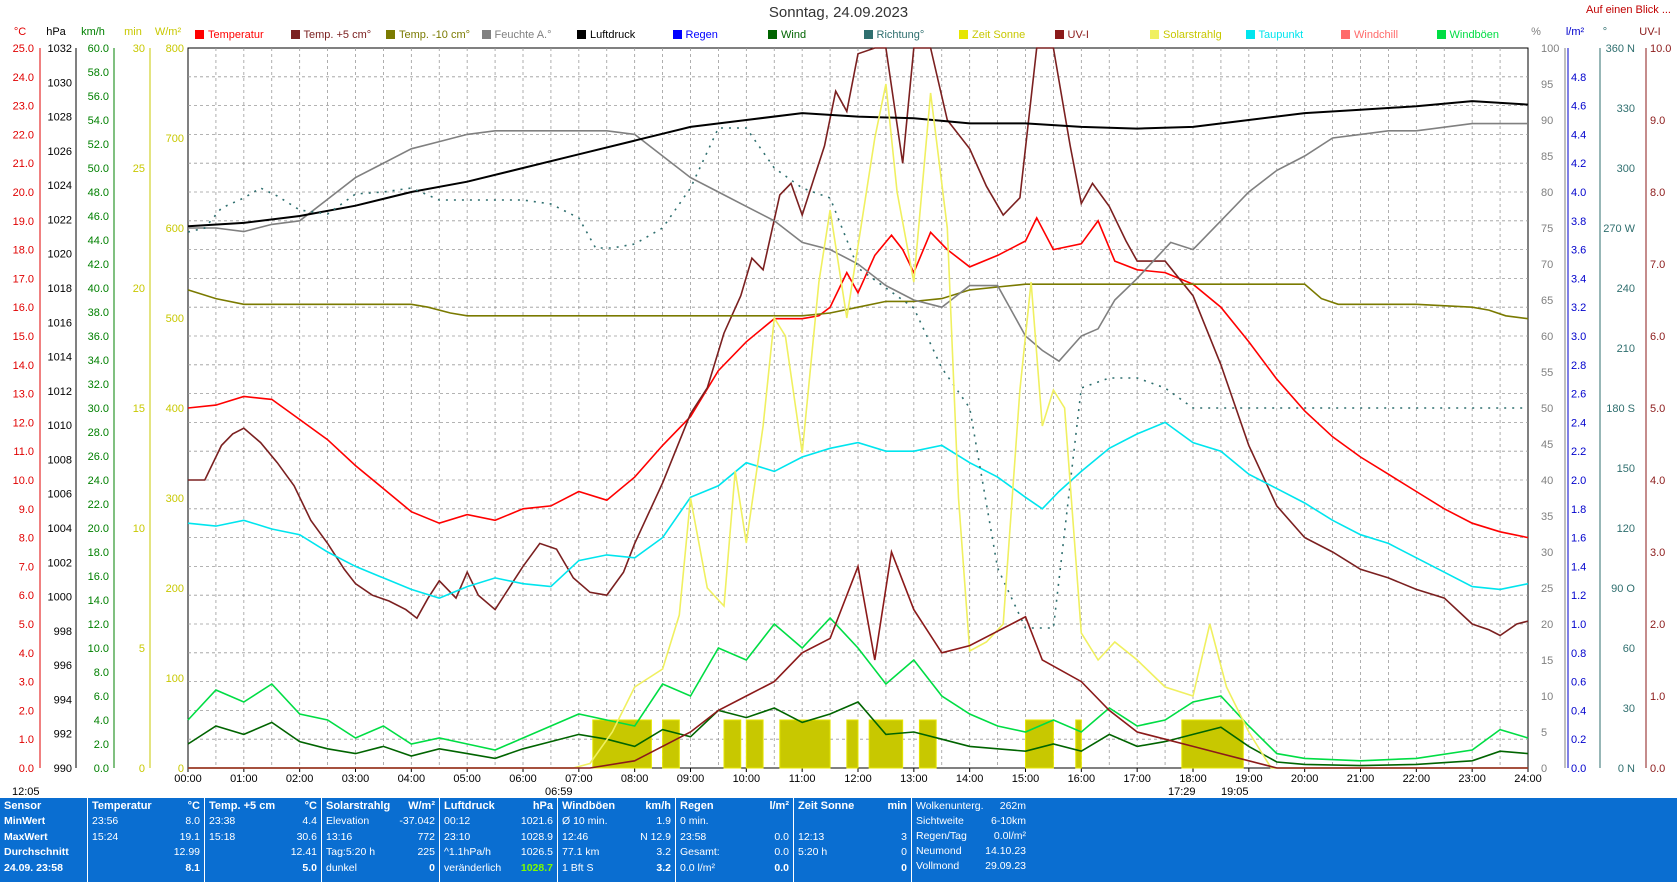 This screenshot has width=1677, height=882. I want to click on rain-tick-label: 3.8, so click(1578, 222).